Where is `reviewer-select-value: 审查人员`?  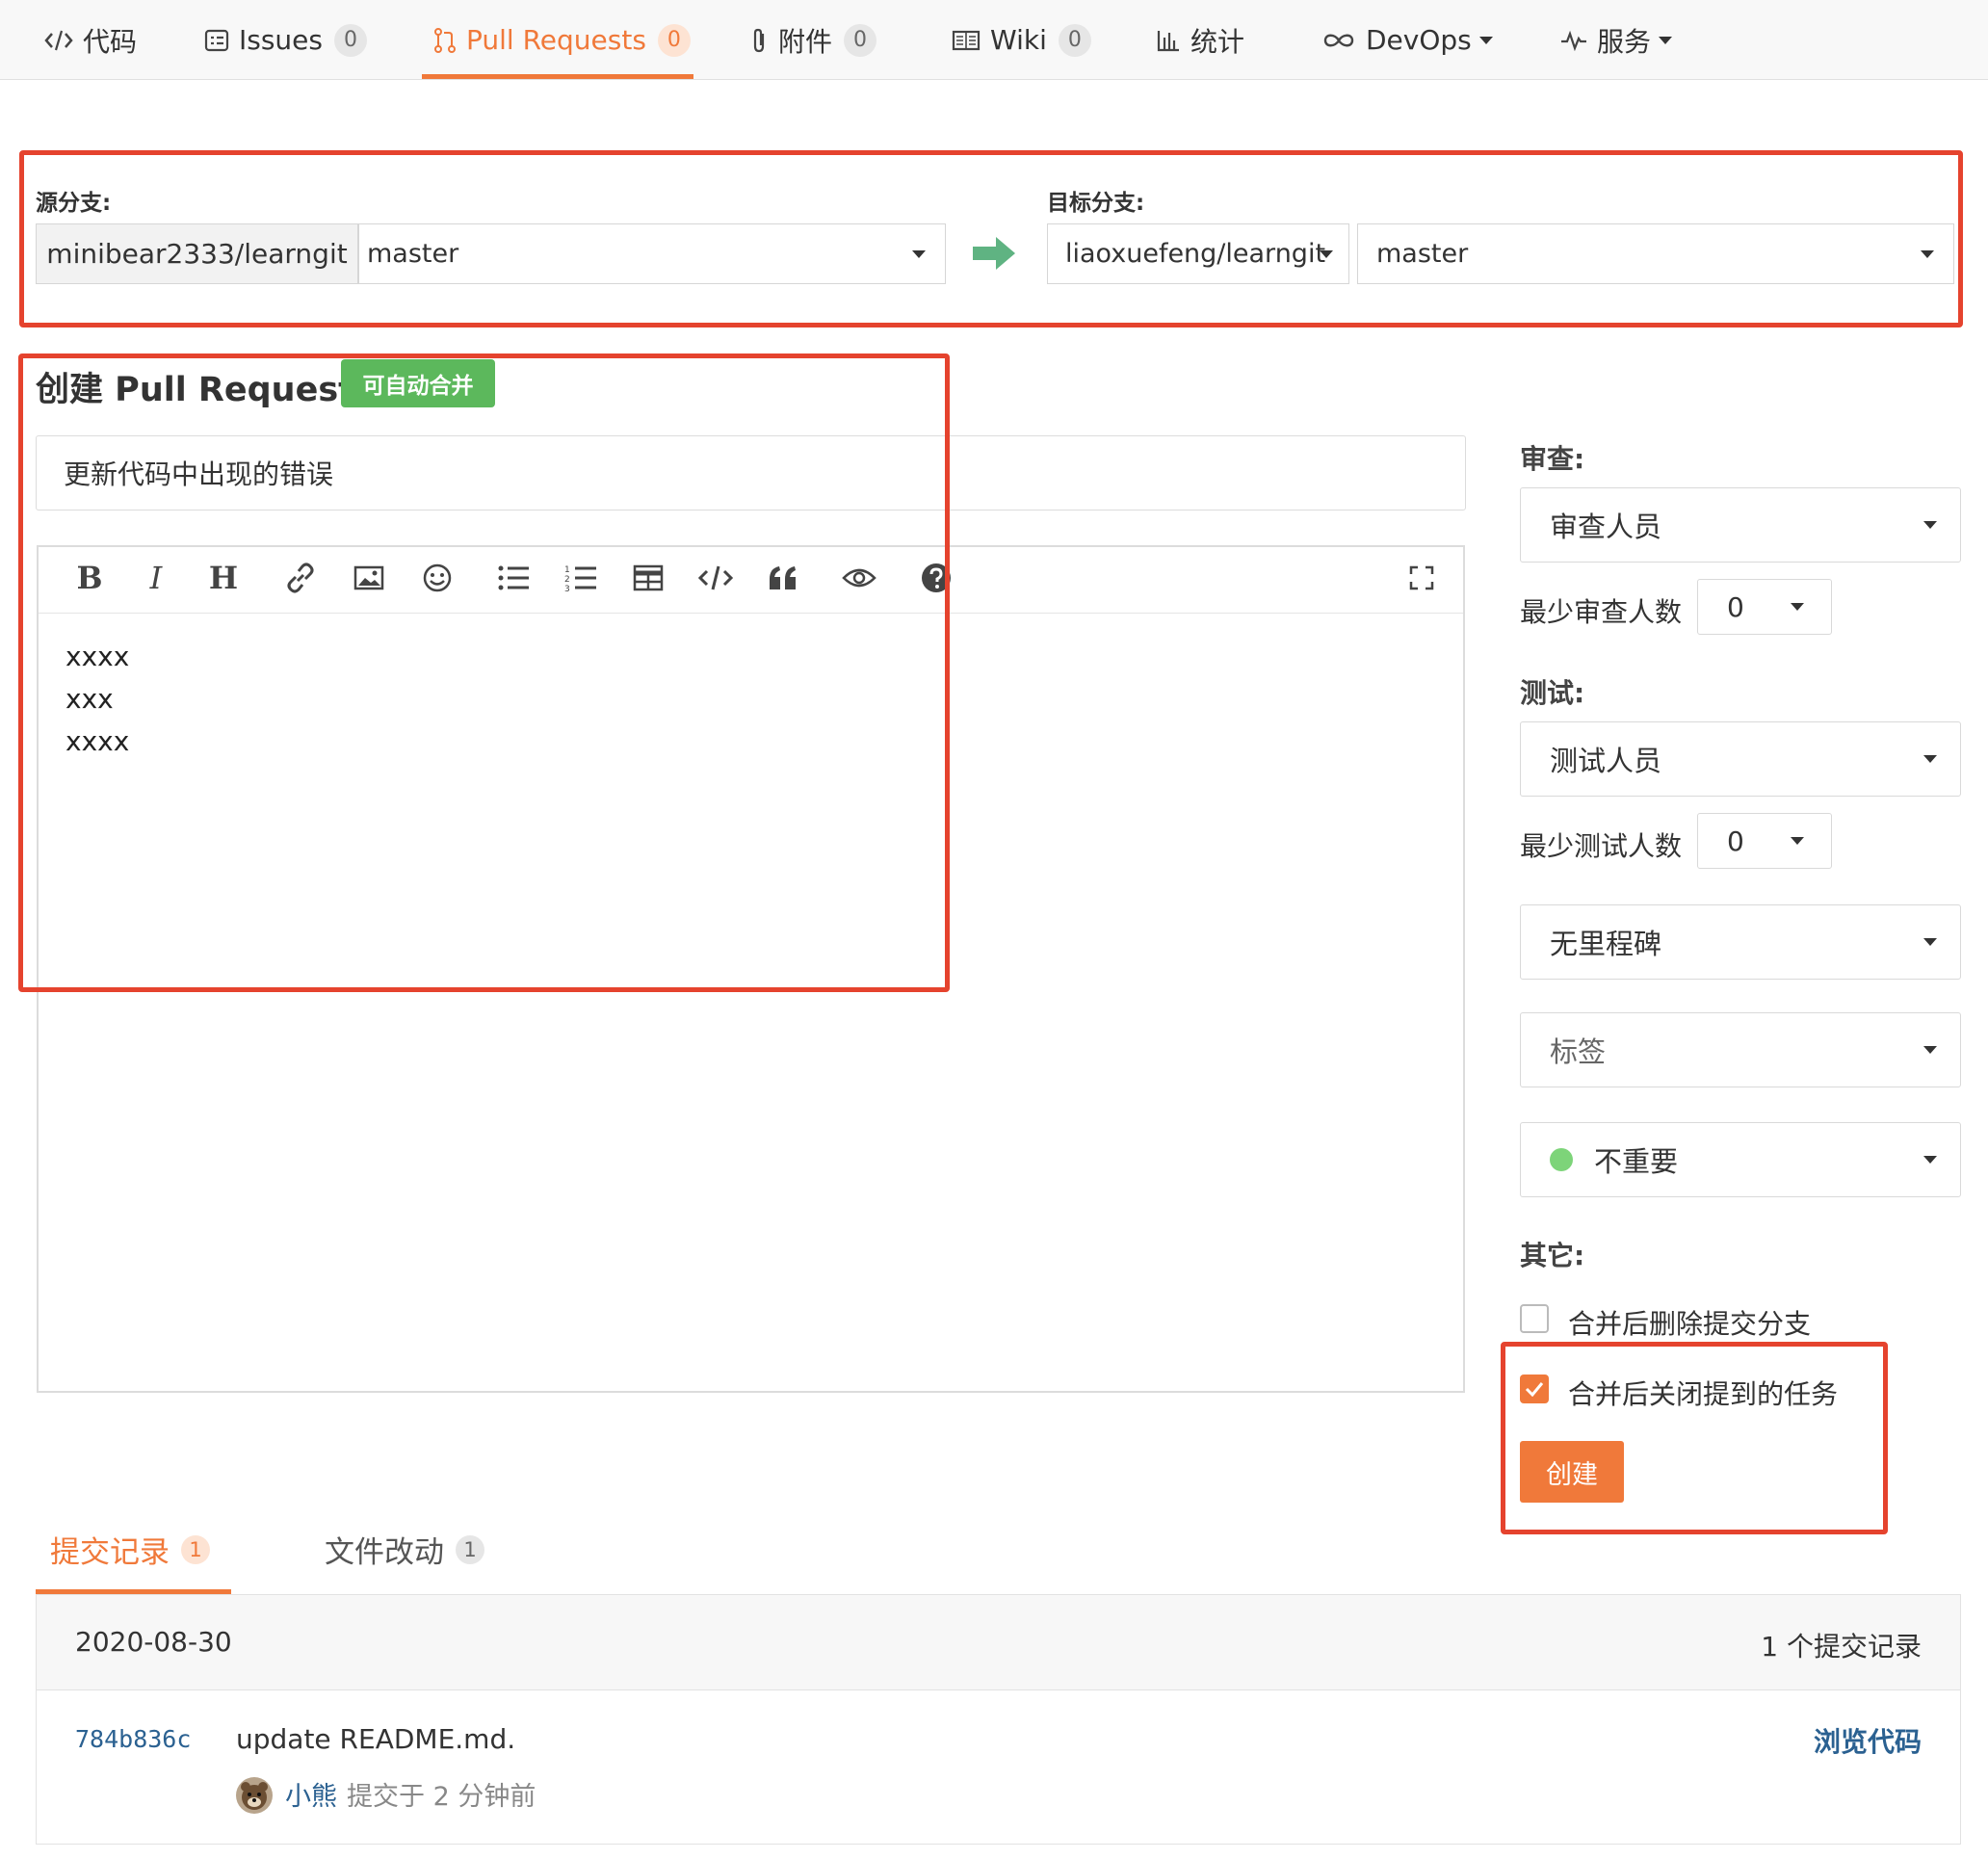 reviewer-select-value: 审查人员 is located at coordinates (1606, 527).